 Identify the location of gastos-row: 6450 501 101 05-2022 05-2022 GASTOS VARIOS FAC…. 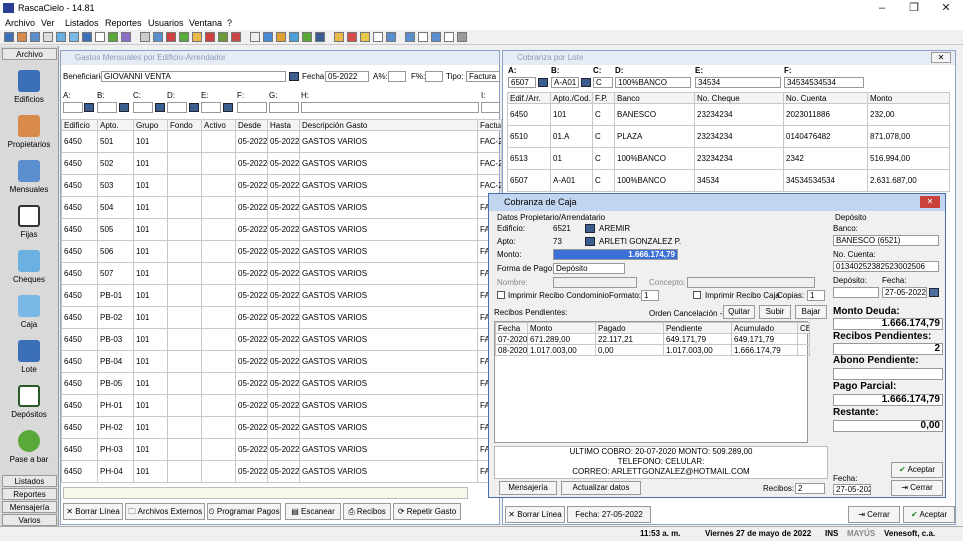
(281, 141).